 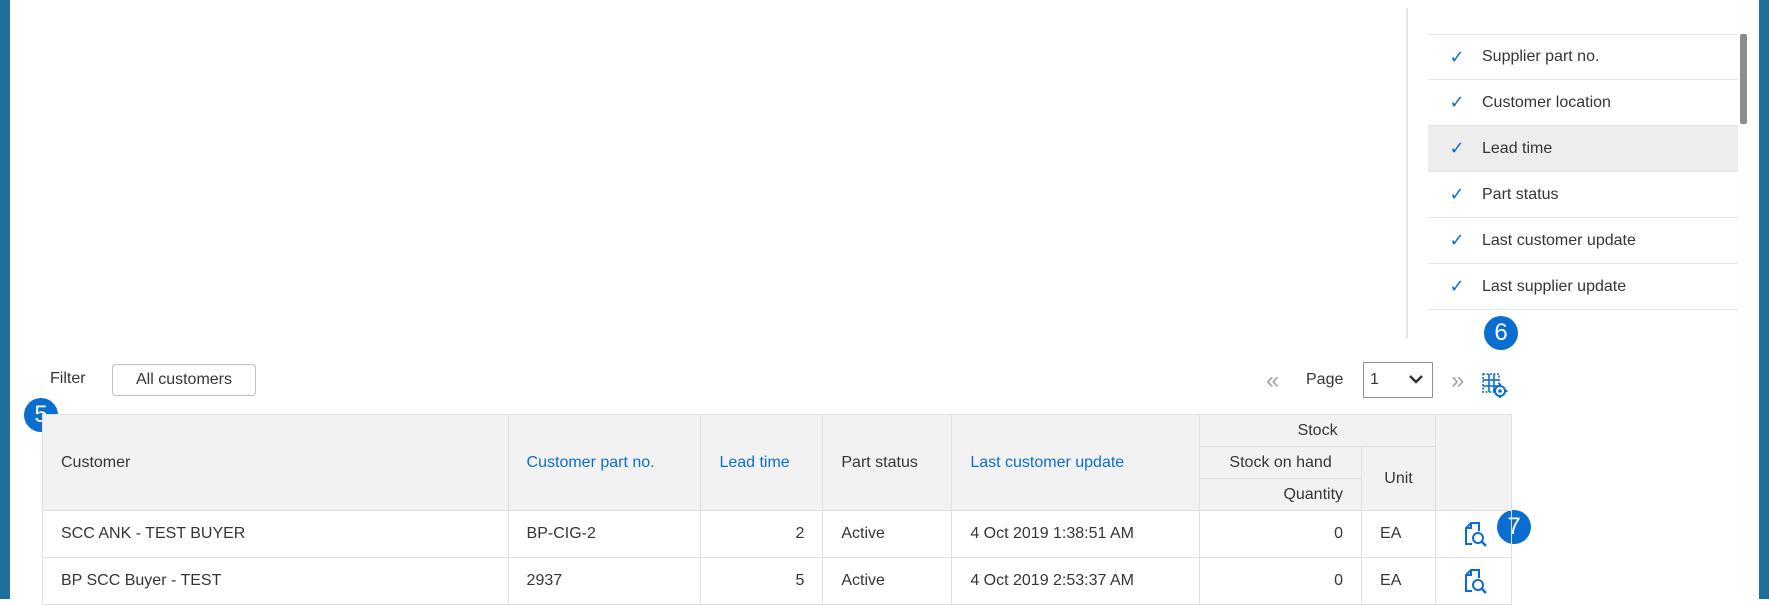 I want to click on table-settings-icon, so click(x=1494, y=384).